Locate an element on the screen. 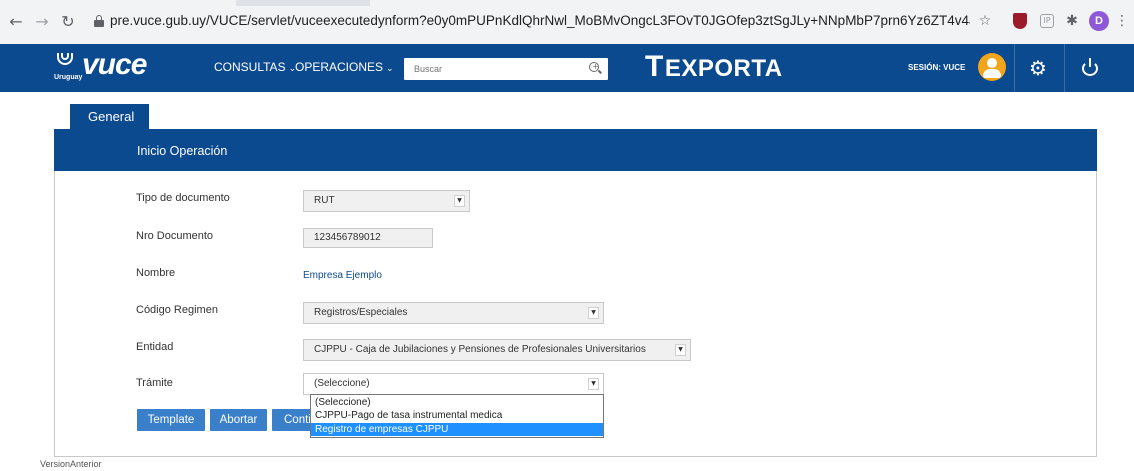 The height and width of the screenshot is (471, 1134). vuce-logo: Uruguay vuce is located at coordinates (114, 67).